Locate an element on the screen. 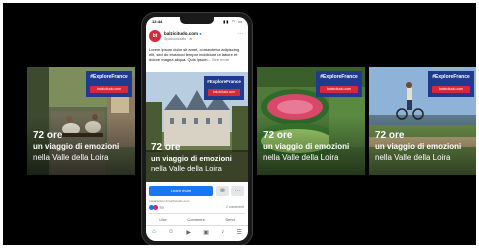  post-badge: #ExploreFrance balzicitudo.com is located at coordinates (224, 88).